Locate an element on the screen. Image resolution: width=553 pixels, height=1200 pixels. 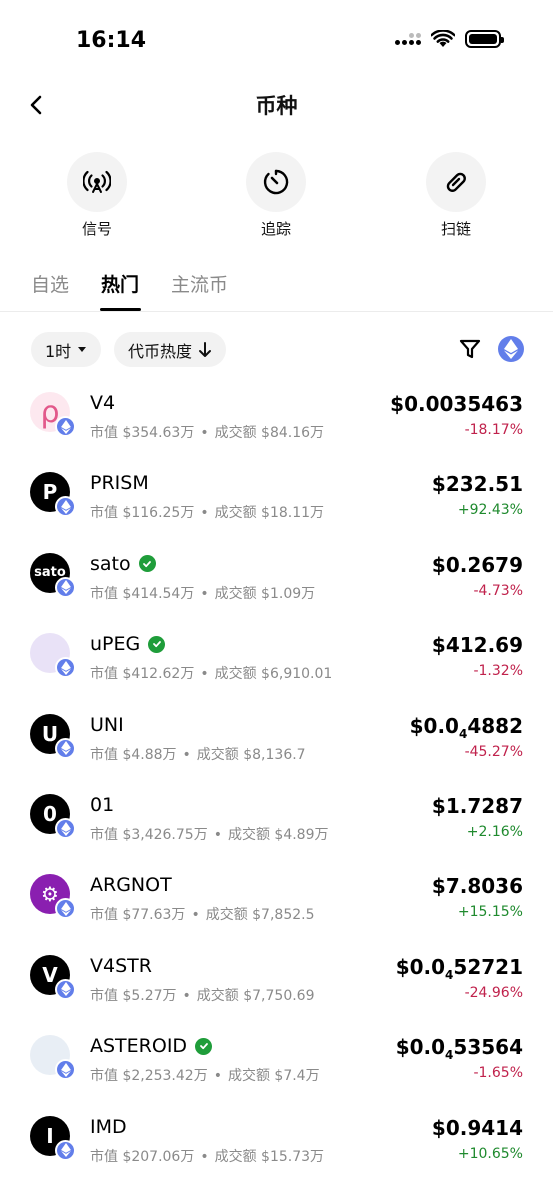
scan-chain-action-label: 扫链 is located at coordinates (455, 229).